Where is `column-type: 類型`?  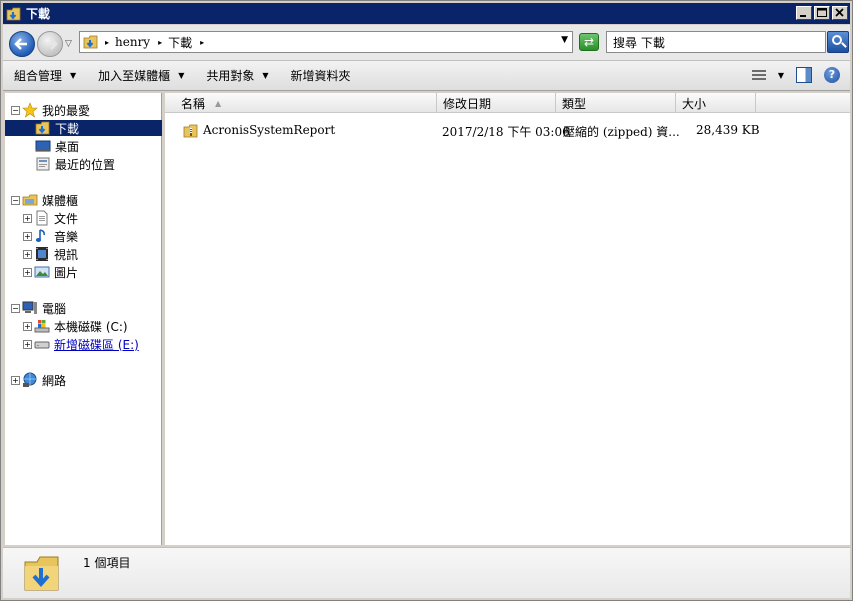 column-type: 類型 is located at coordinates (616, 103).